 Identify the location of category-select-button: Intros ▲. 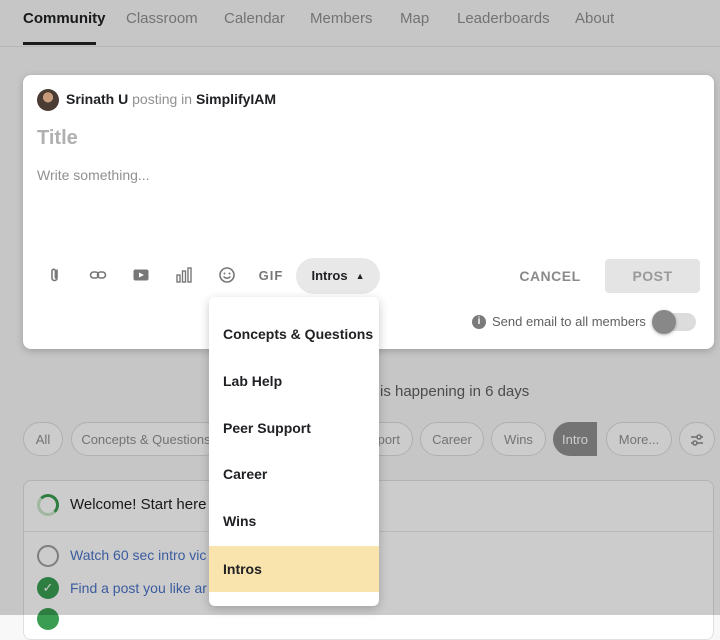
(338, 276).